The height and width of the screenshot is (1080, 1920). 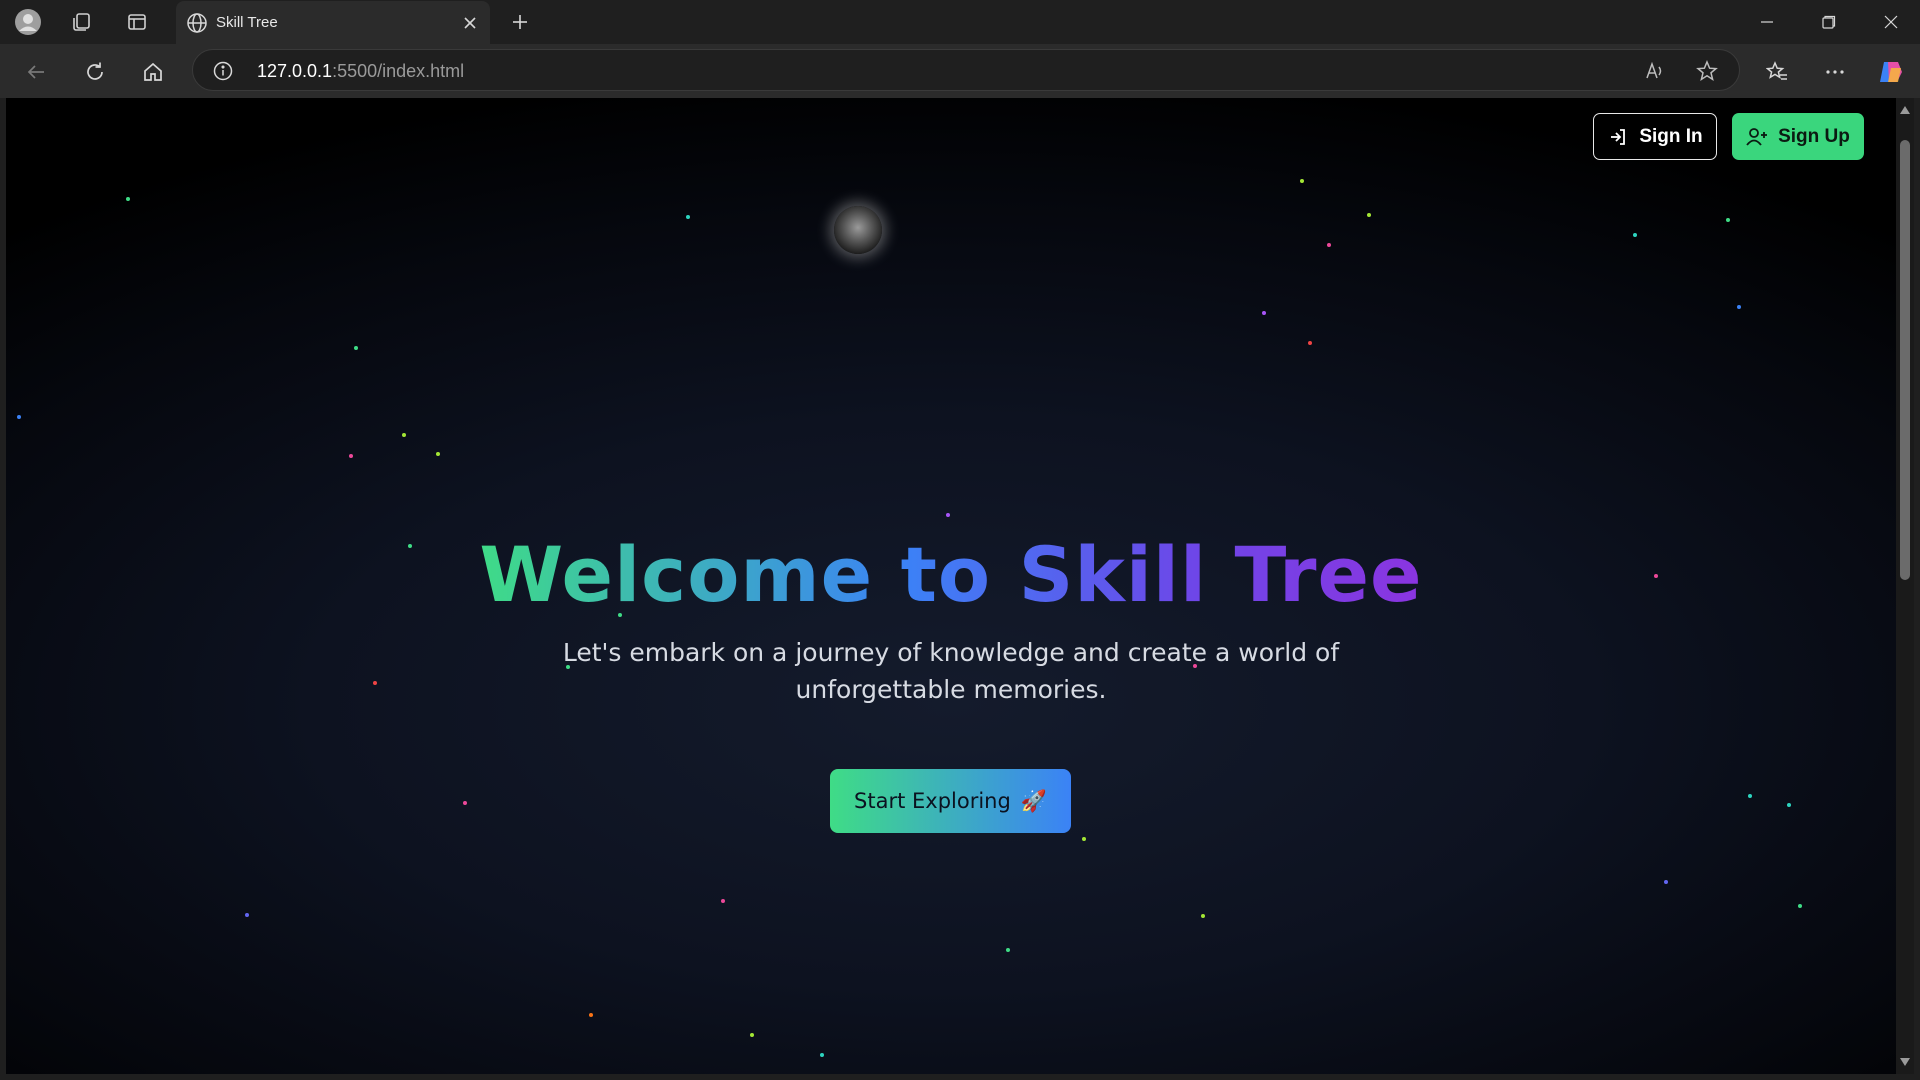 I want to click on info-icon, so click(x=223, y=71).